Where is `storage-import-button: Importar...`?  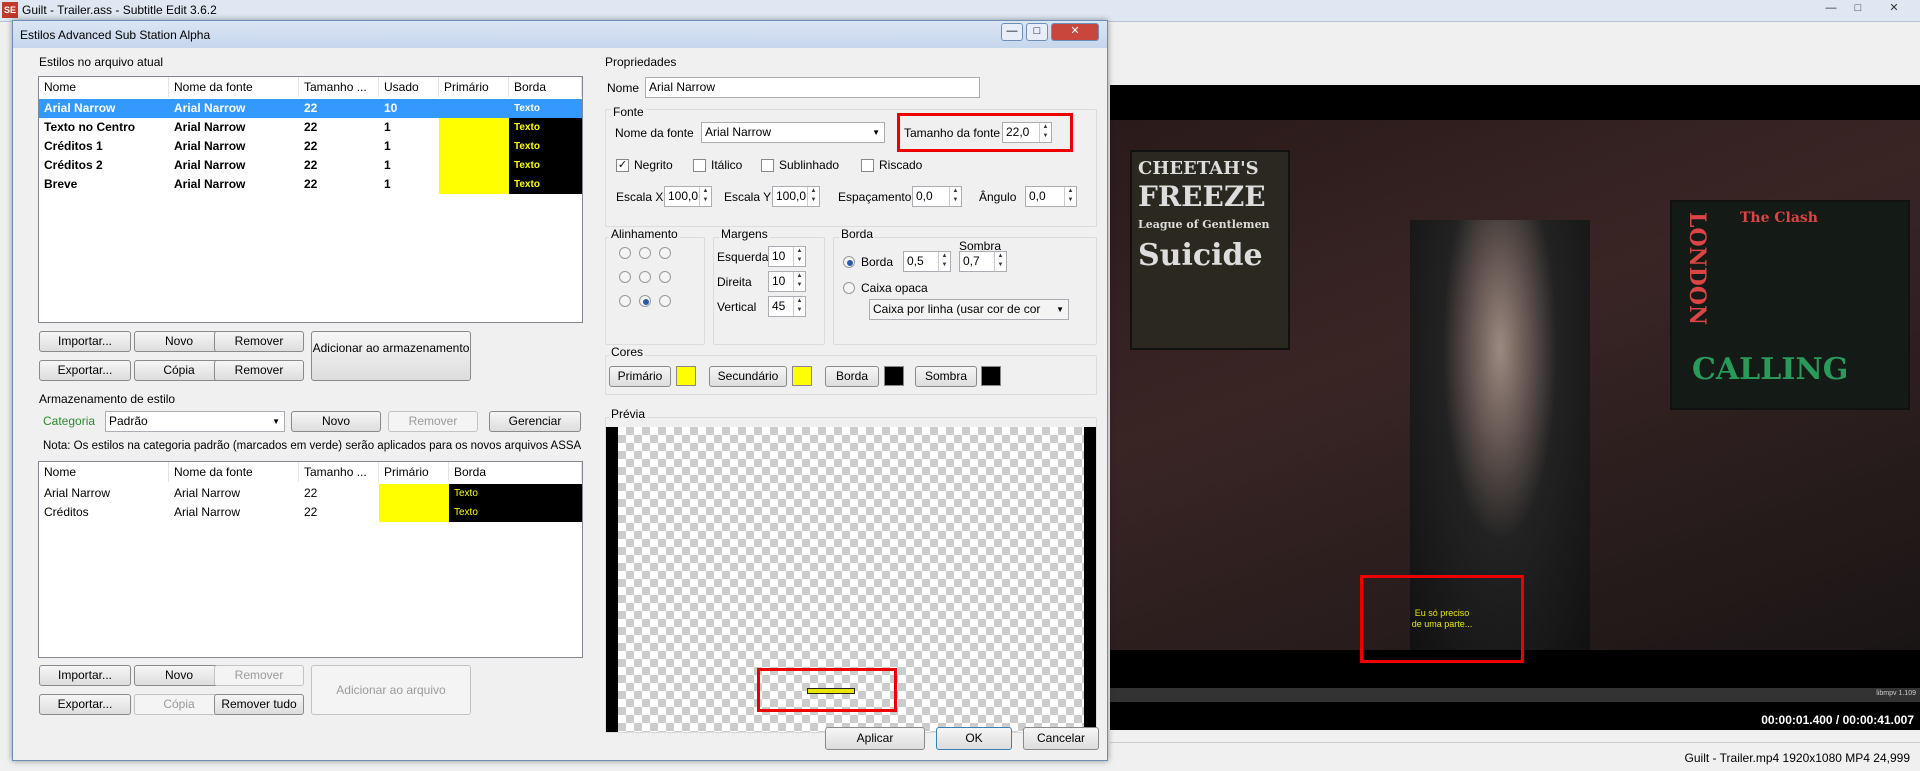 storage-import-button: Importar... is located at coordinates (85, 675).